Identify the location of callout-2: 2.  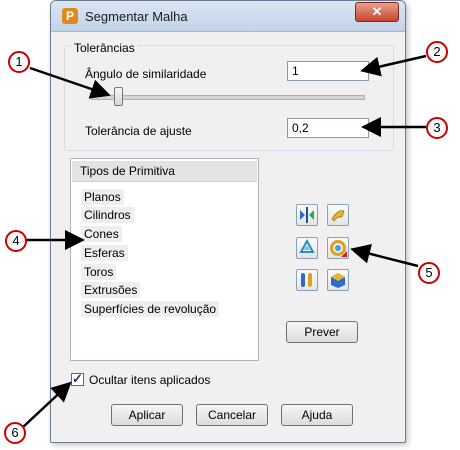
(437, 52).